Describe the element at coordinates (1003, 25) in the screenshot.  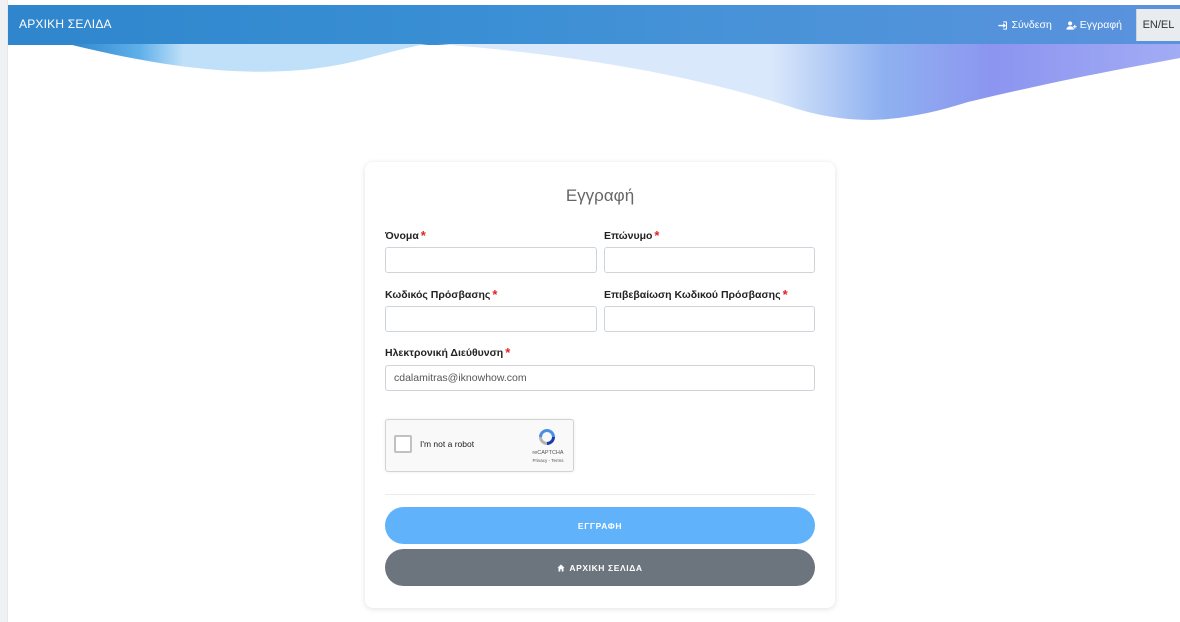
I see `sign-in-icon` at that location.